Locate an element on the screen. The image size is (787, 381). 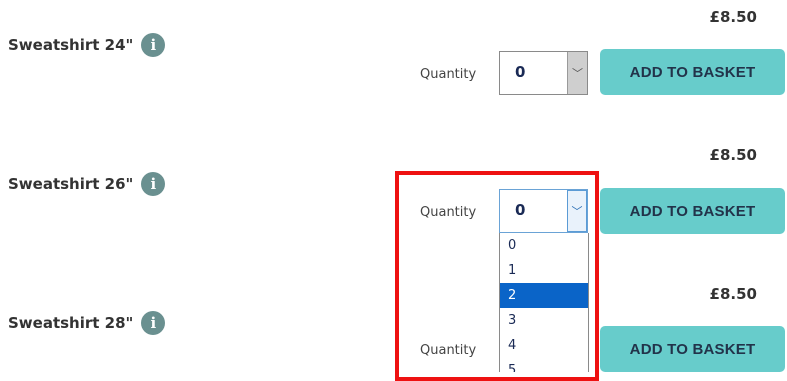
price-sweatshirt-24: £8.50 is located at coordinates (733, 17).